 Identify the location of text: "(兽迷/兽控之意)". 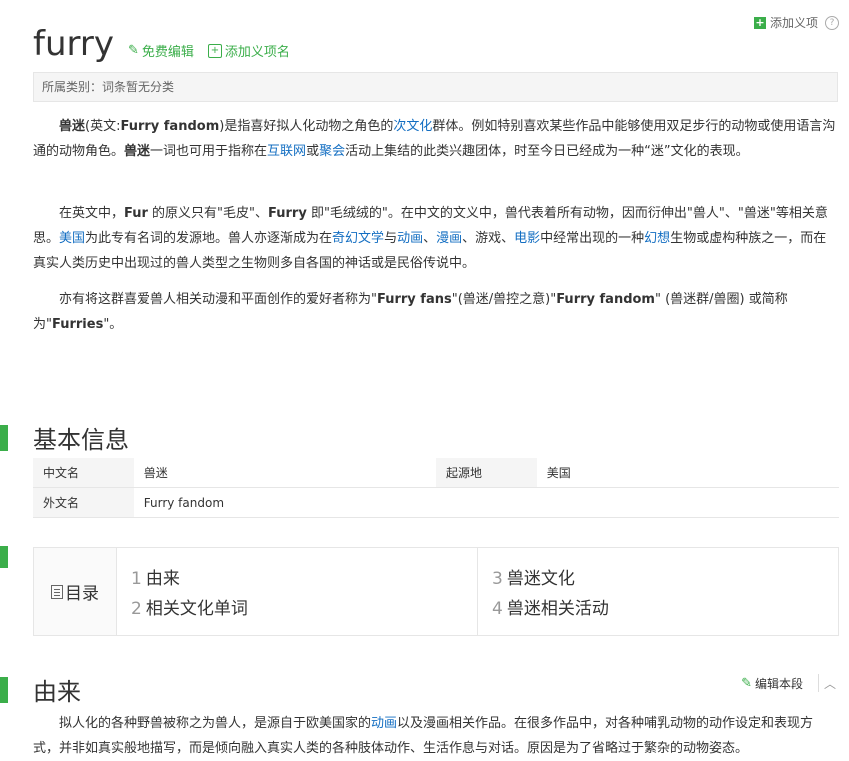
(504, 299).